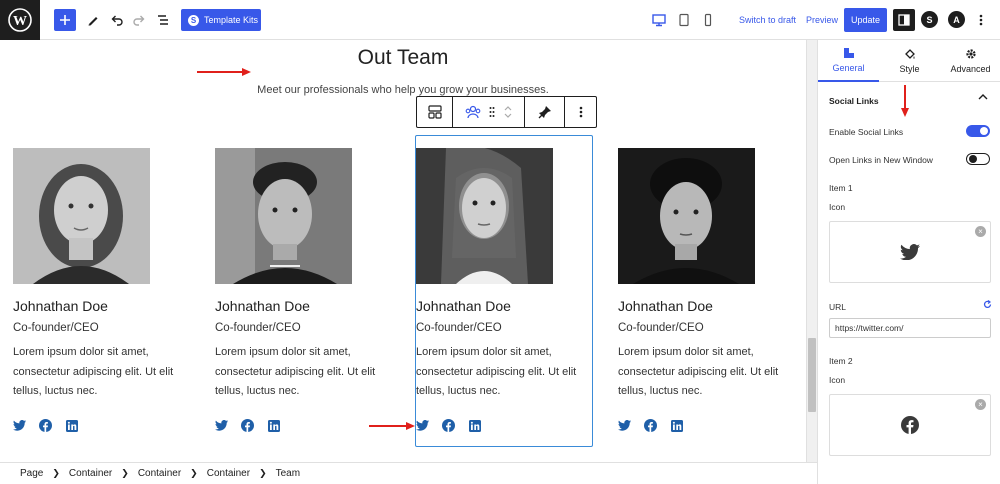 The width and height of the screenshot is (1000, 484). I want to click on block-options-icon, so click(580, 112).